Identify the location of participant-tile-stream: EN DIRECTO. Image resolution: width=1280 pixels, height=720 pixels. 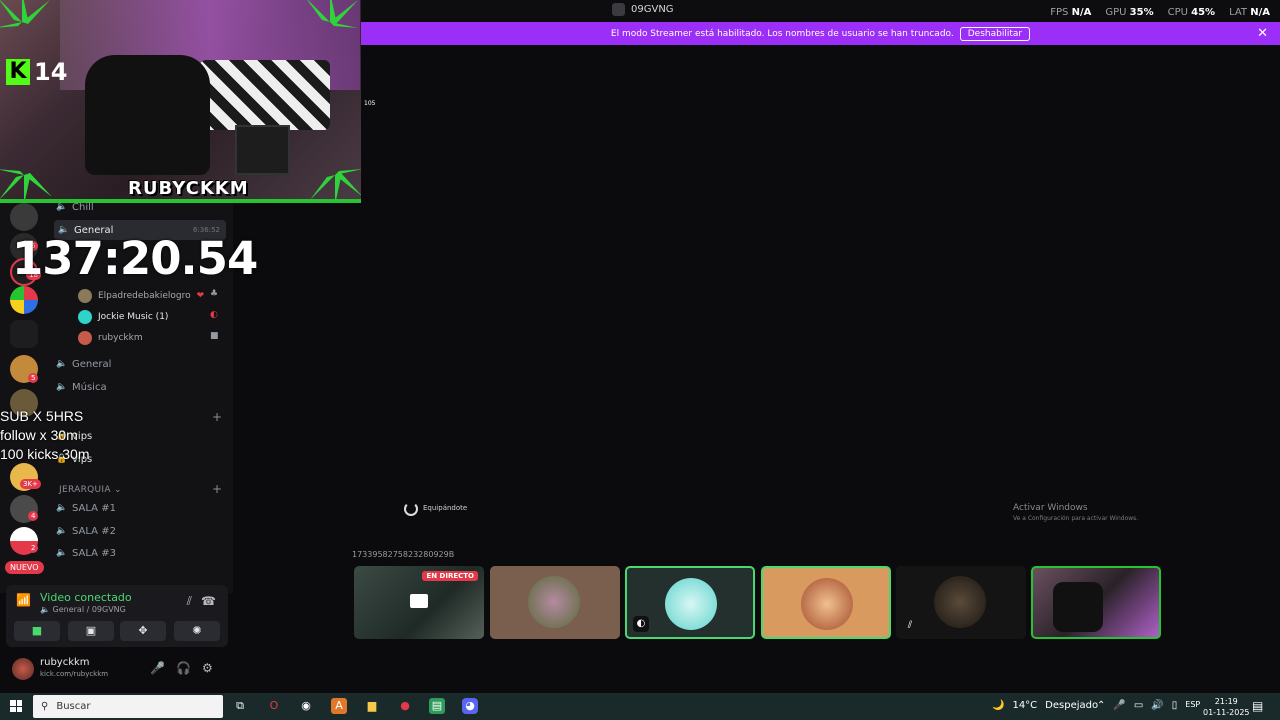
(419, 602).